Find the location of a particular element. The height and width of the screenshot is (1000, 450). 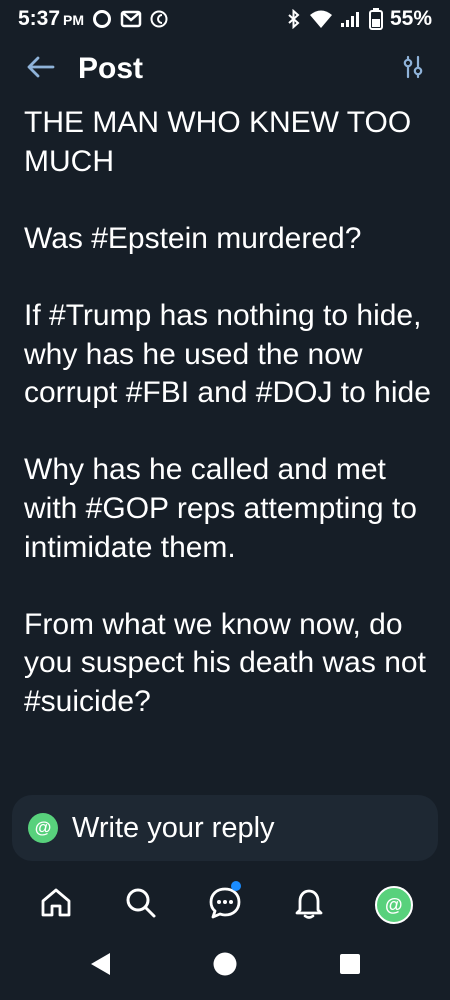

battery-icon is located at coordinates (375, 19).